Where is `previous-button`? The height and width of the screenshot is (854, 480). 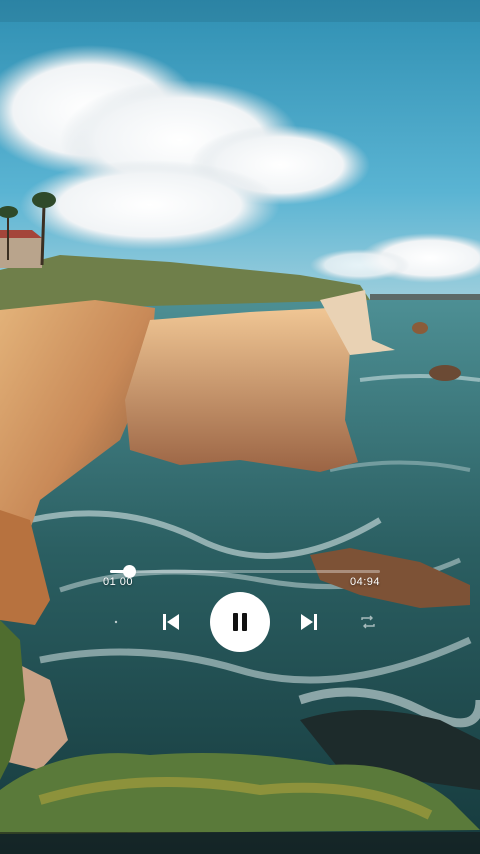 previous-button is located at coordinates (171, 622).